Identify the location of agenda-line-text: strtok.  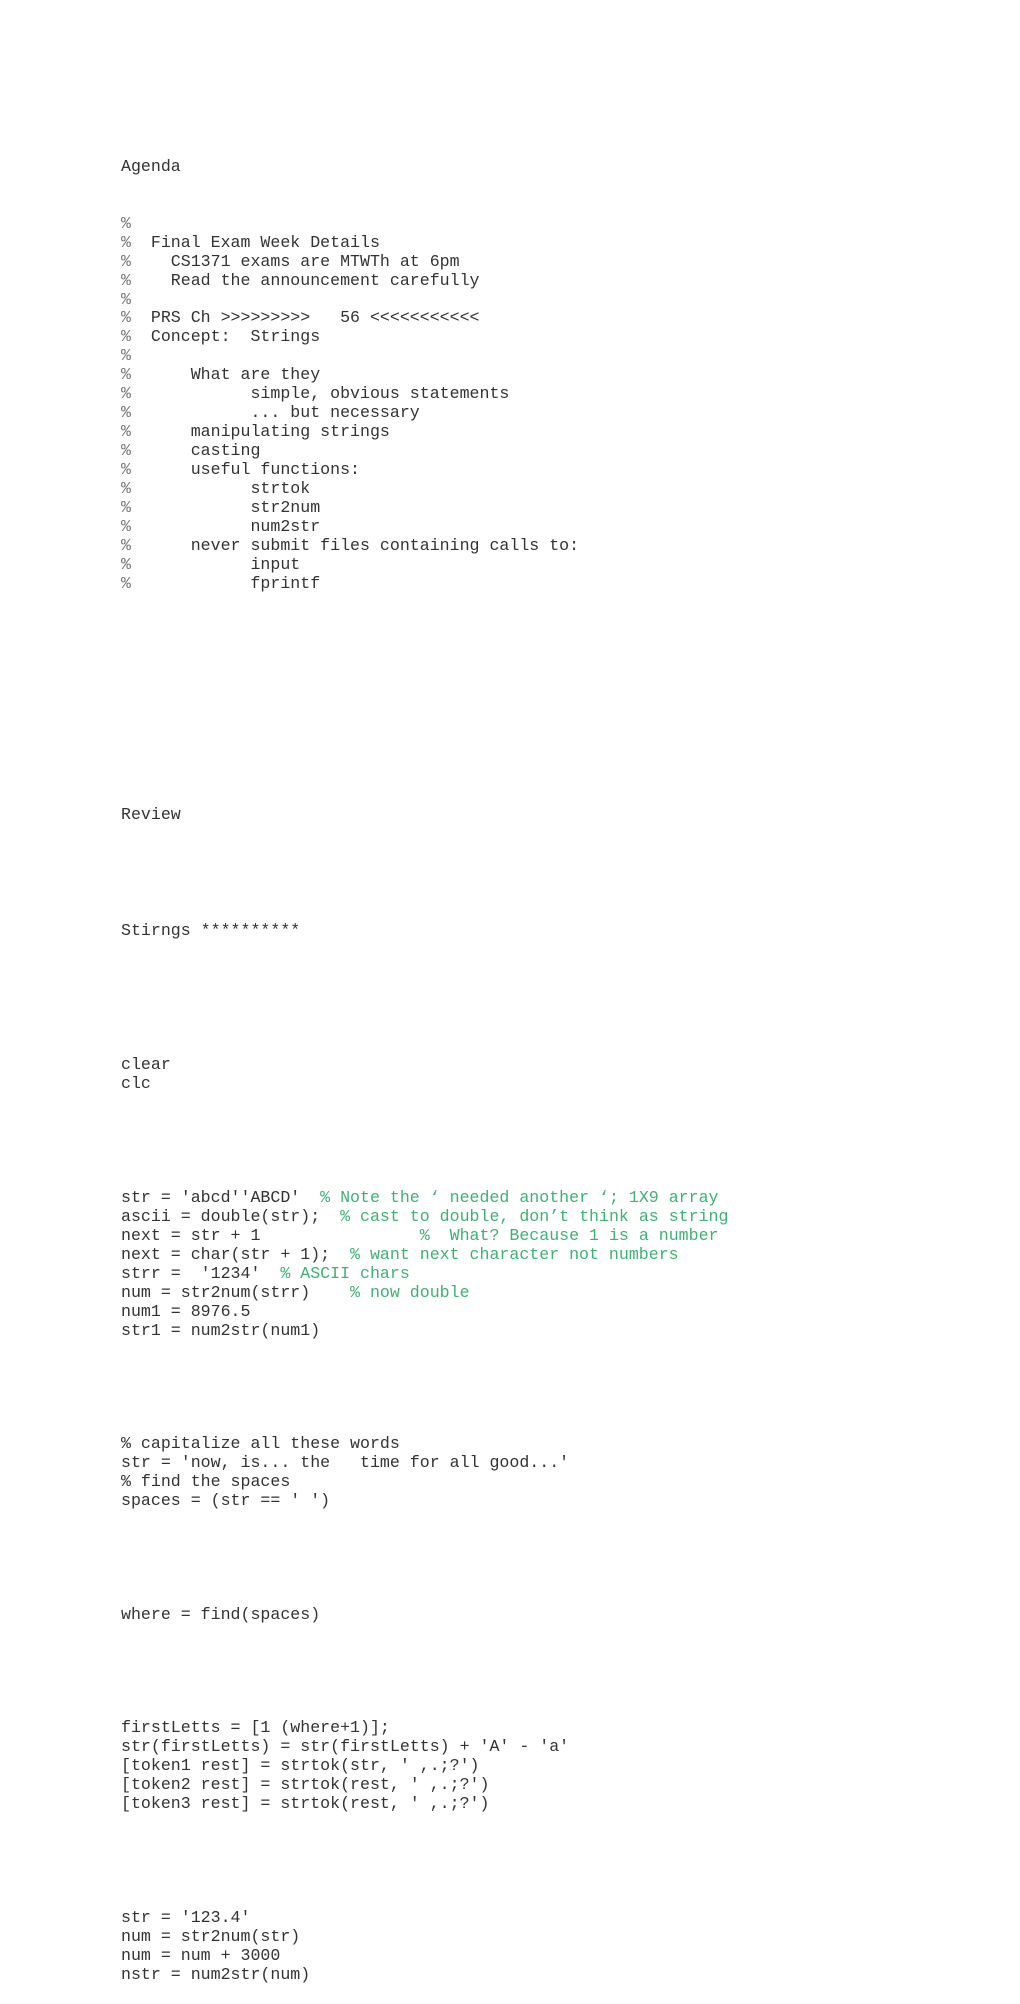
(220, 488).